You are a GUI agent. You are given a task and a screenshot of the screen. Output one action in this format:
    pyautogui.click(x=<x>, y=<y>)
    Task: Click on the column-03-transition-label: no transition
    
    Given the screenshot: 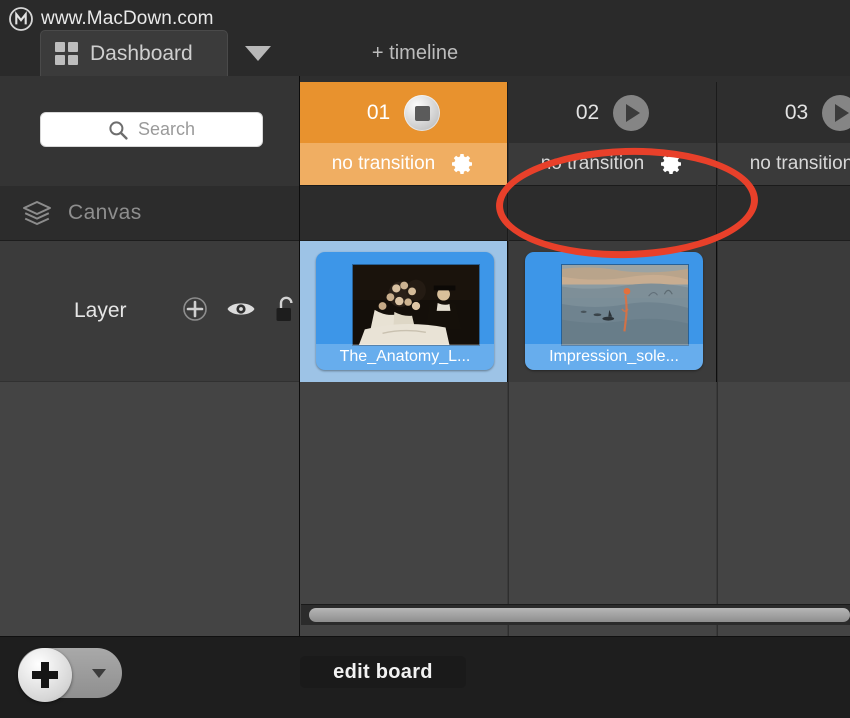 What is the action you would take?
    pyautogui.click(x=799, y=163)
    